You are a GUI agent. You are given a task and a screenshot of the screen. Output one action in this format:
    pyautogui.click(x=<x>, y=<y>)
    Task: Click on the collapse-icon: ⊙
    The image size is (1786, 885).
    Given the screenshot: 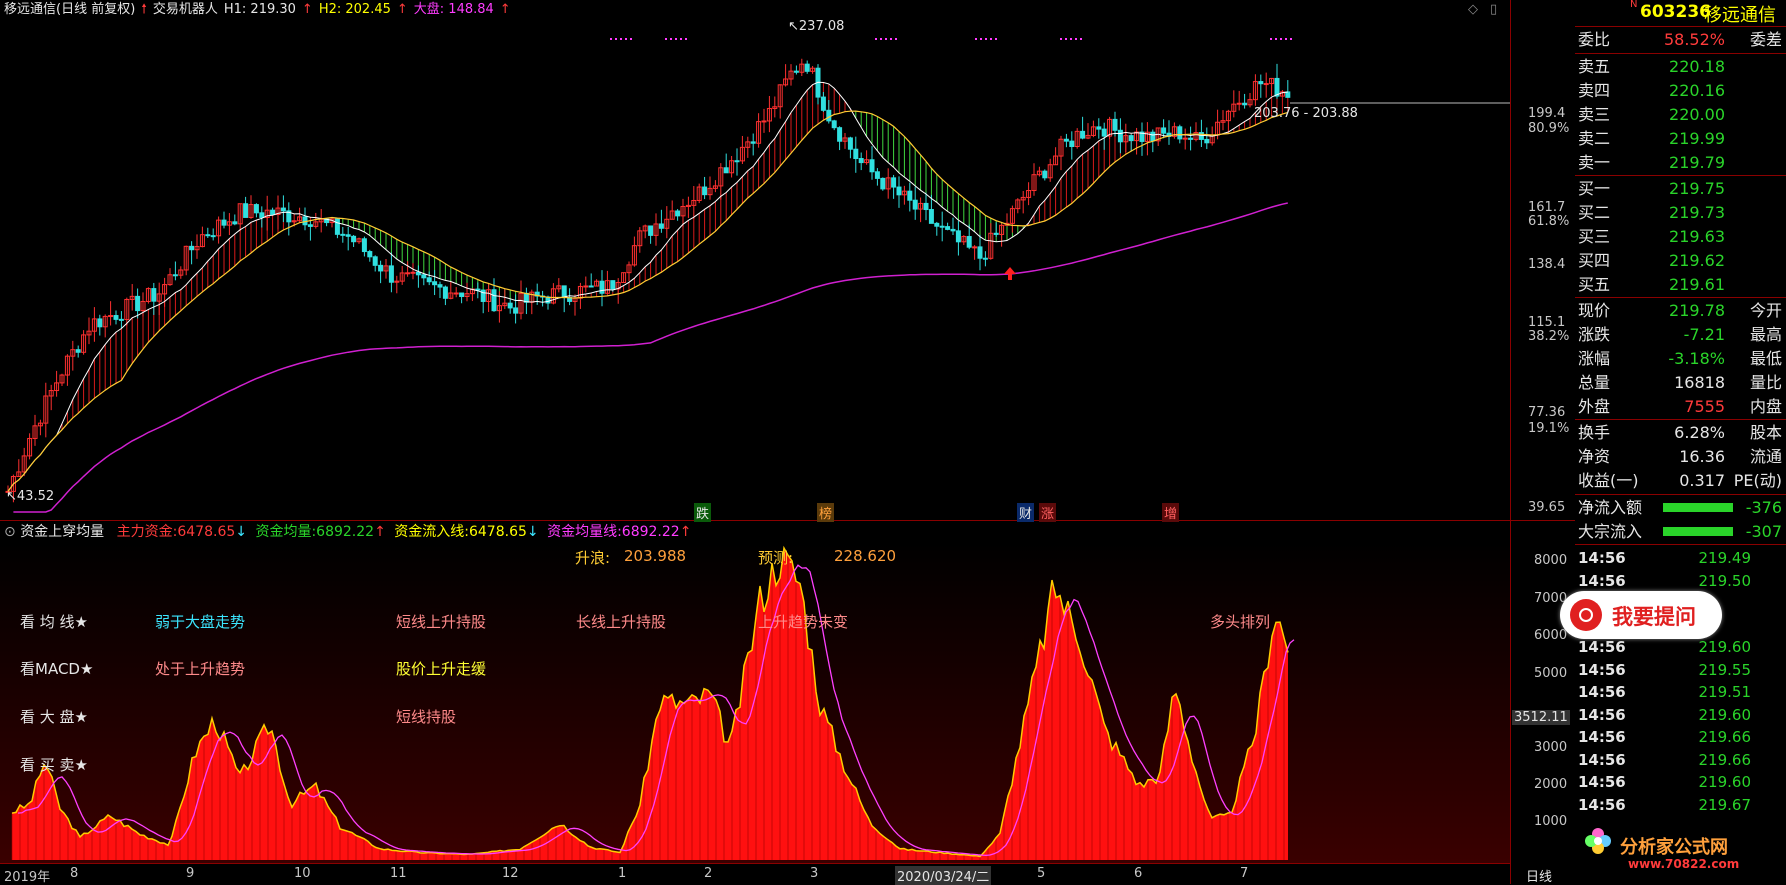 What is the action you would take?
    pyautogui.click(x=10, y=532)
    